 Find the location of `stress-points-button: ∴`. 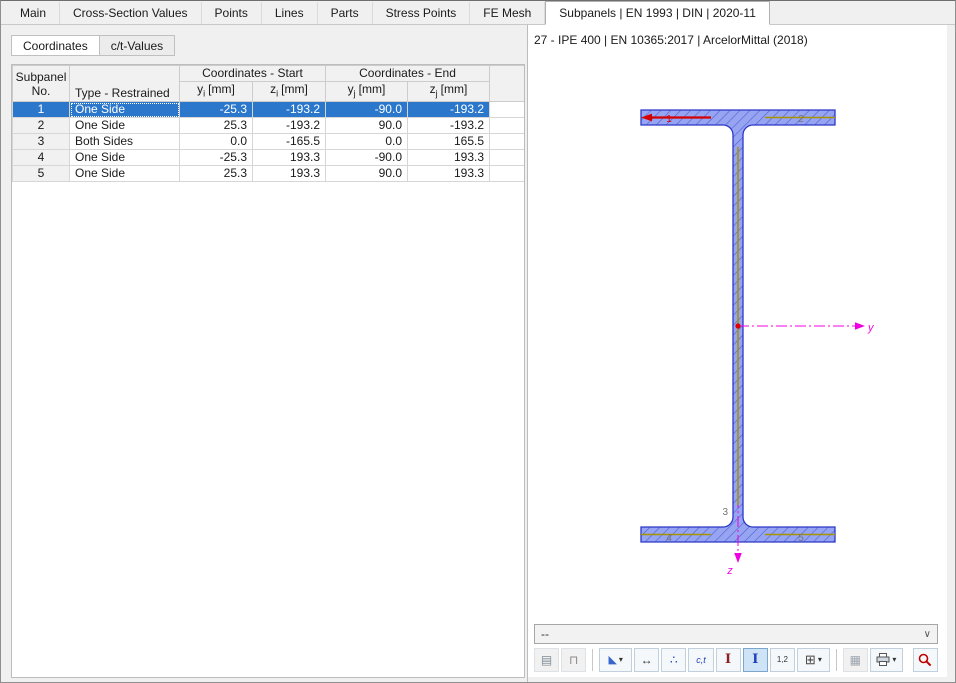

stress-points-button: ∴ is located at coordinates (674, 659).